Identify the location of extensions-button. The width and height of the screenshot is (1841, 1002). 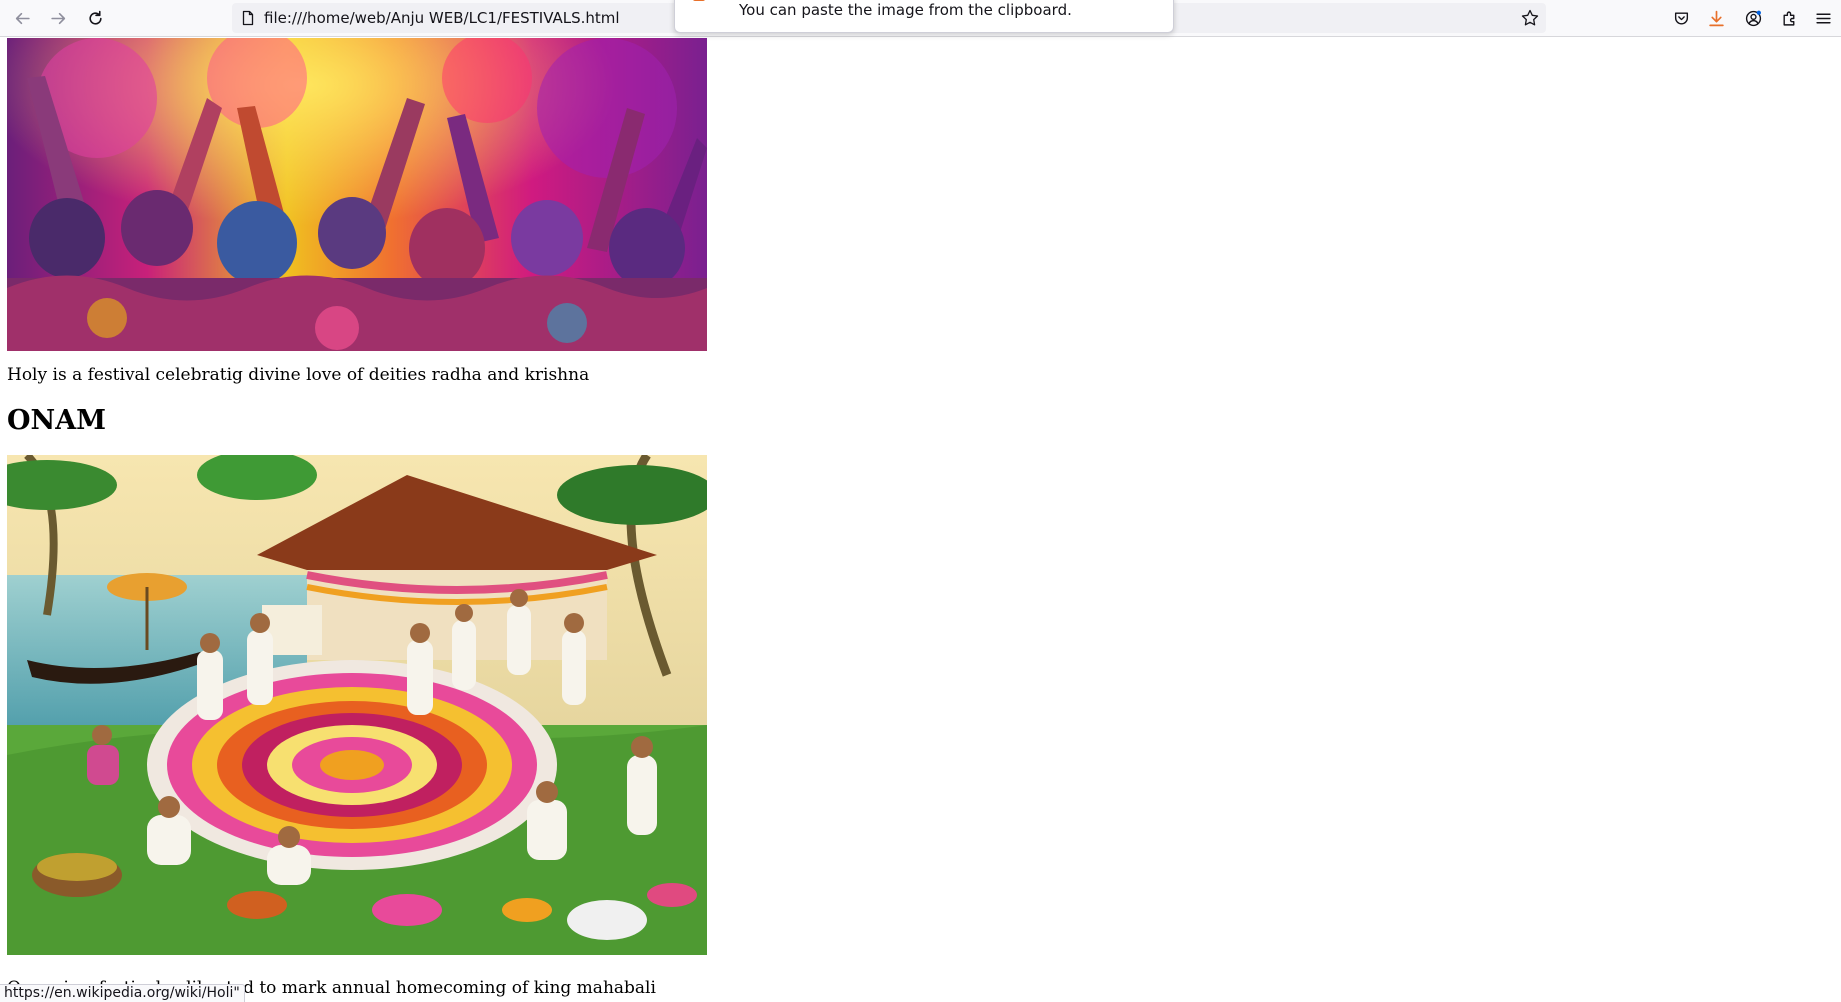
(1789, 18).